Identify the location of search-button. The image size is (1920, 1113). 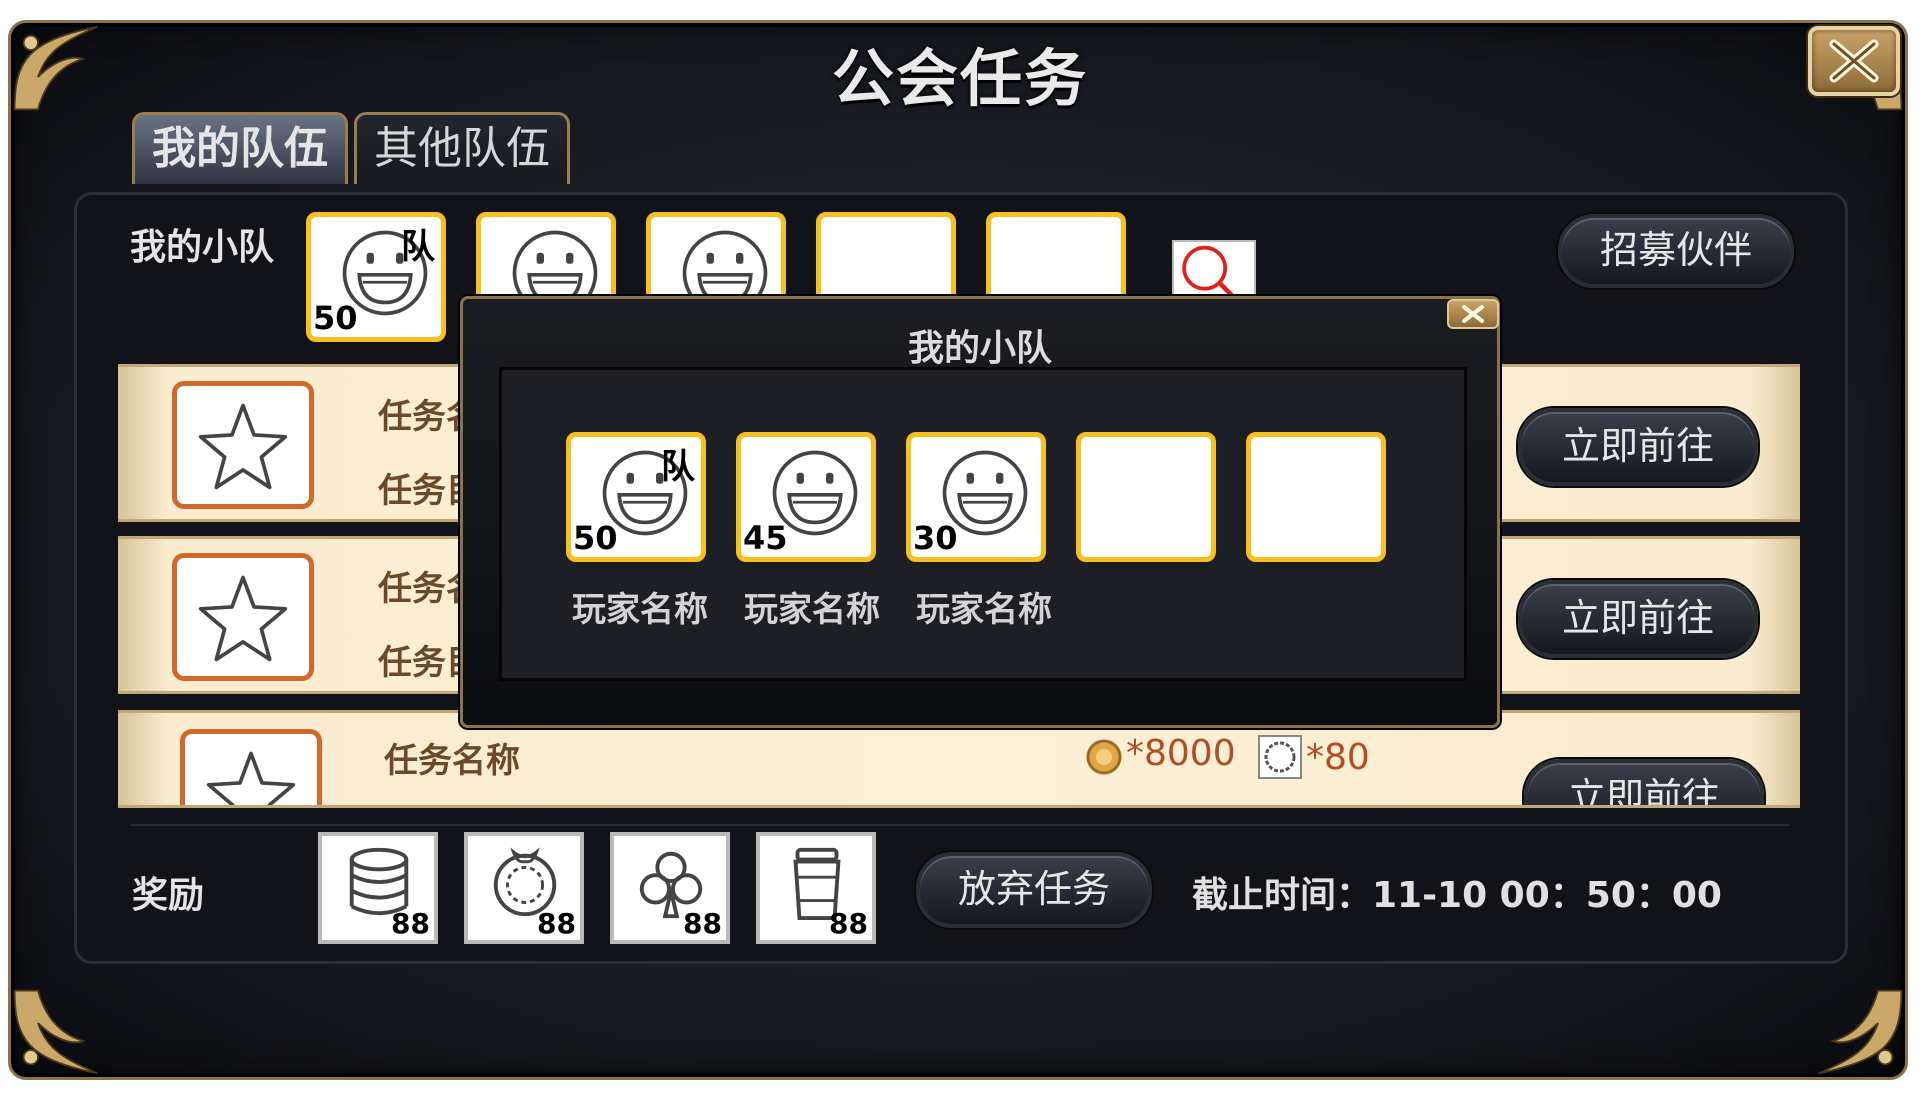
(1214, 270).